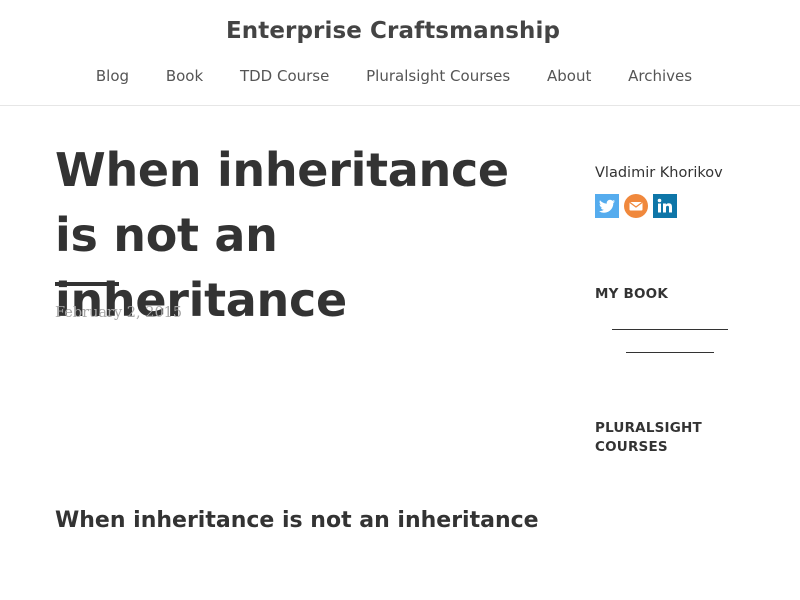 This screenshot has height=600, width=800. I want to click on pluralsight-courses-title: PLURALSIGHT COURSES, so click(648, 437).